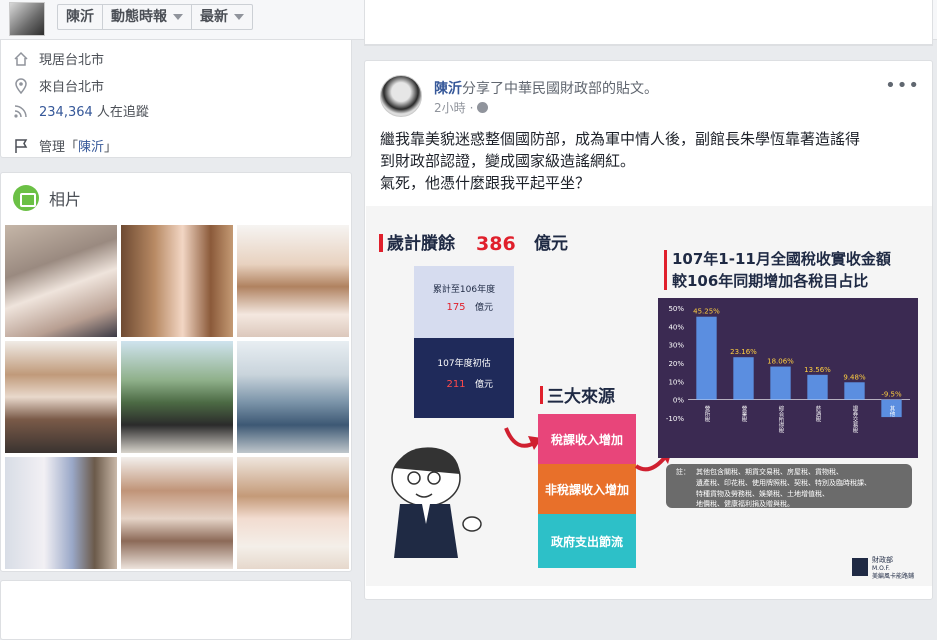 Image resolution: width=937 pixels, height=640 pixels. What do you see at coordinates (551, 243) in the screenshot?
I see `surplus-unit: 億元` at bounding box center [551, 243].